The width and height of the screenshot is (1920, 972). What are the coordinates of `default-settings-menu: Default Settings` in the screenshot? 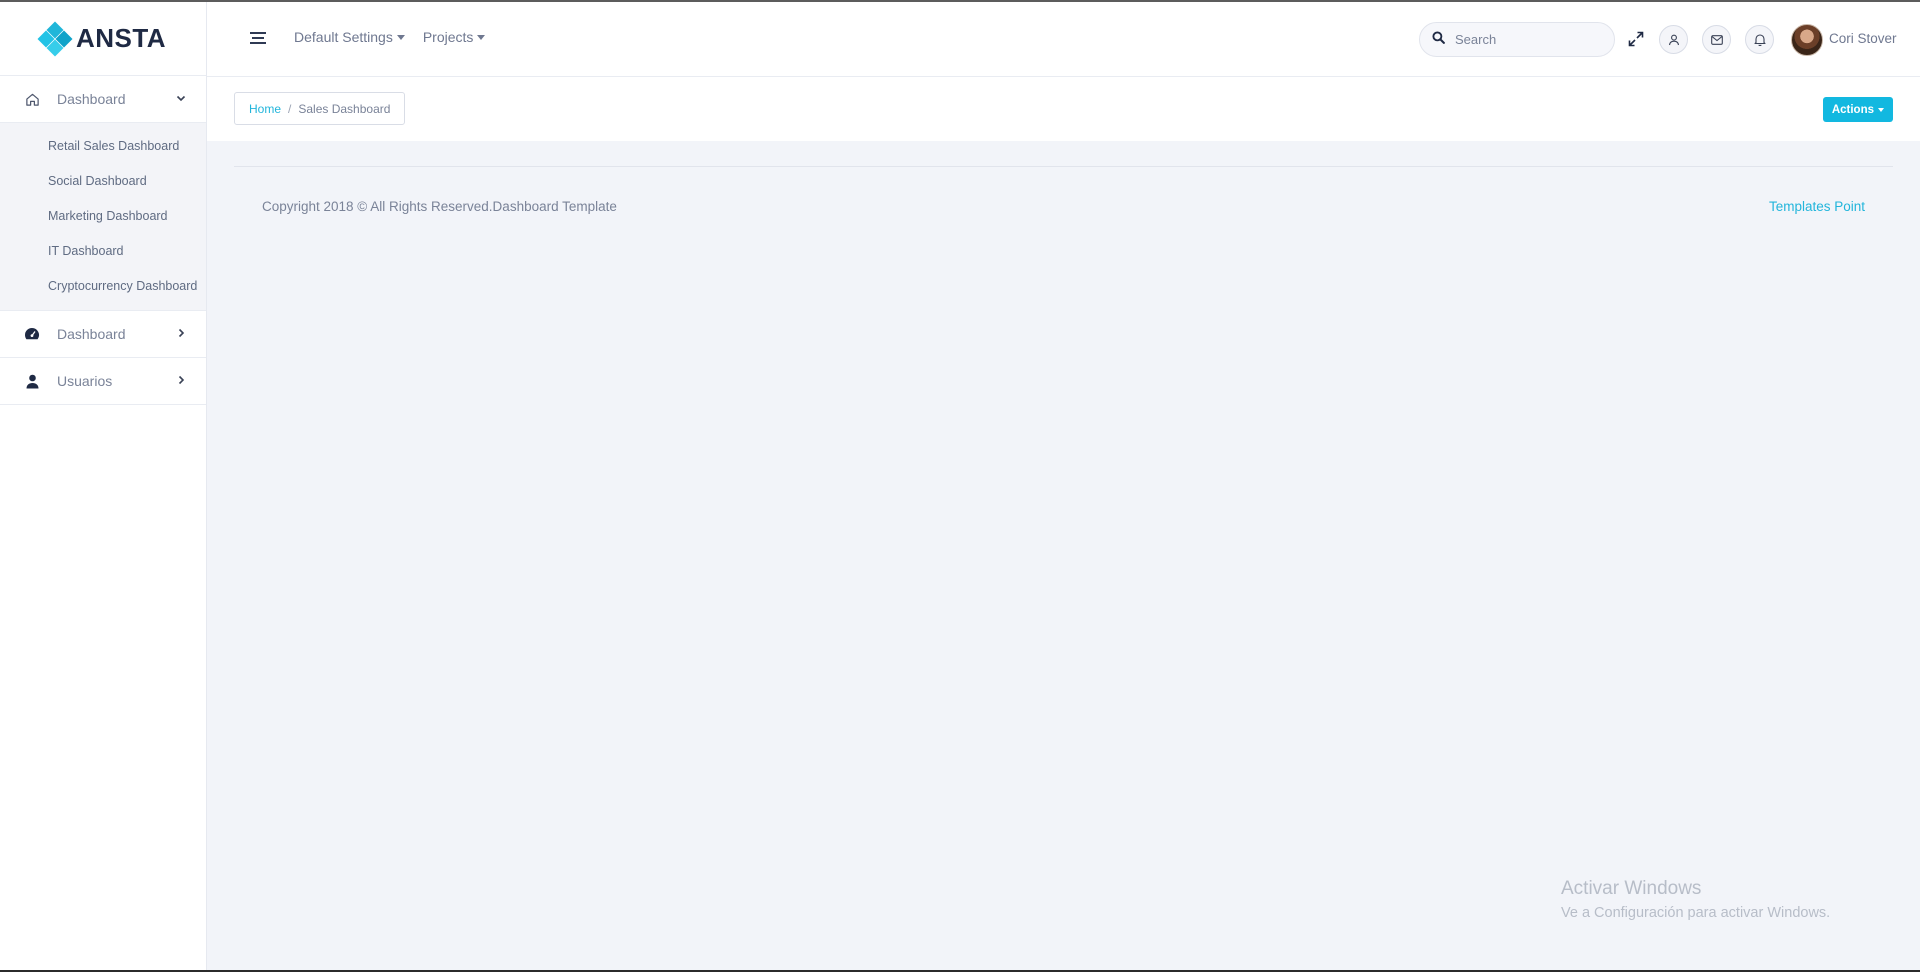 It's located at (349, 37).